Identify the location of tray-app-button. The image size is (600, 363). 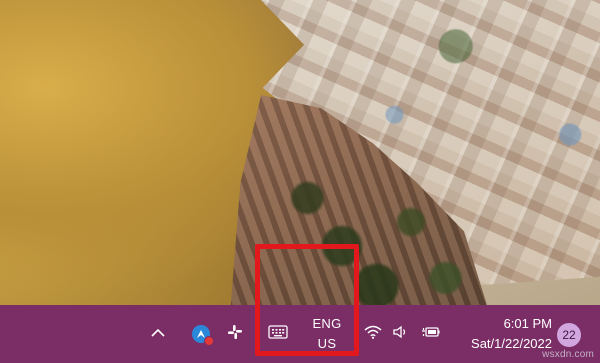
(201, 334).